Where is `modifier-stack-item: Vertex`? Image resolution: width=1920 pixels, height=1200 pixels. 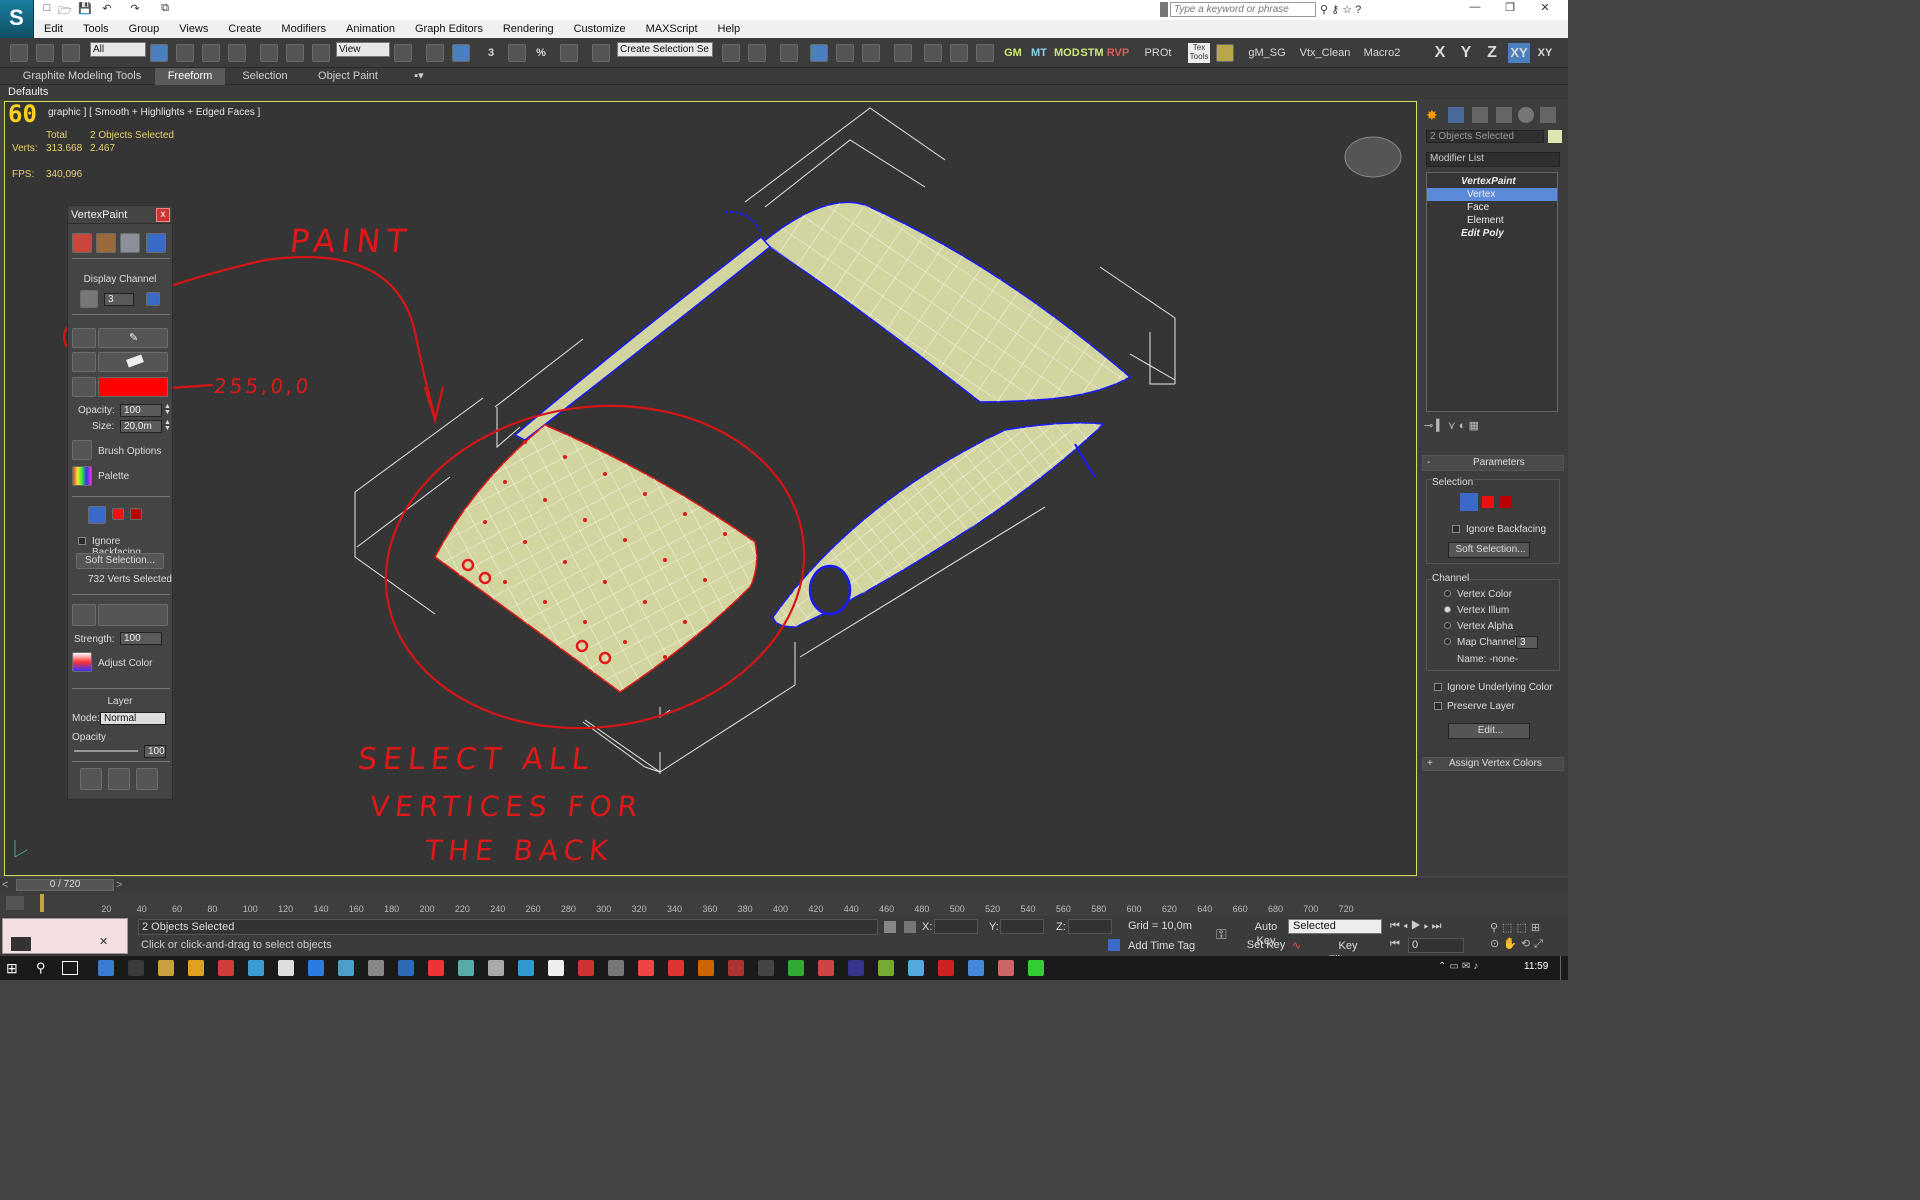 modifier-stack-item: Vertex is located at coordinates (1492, 194).